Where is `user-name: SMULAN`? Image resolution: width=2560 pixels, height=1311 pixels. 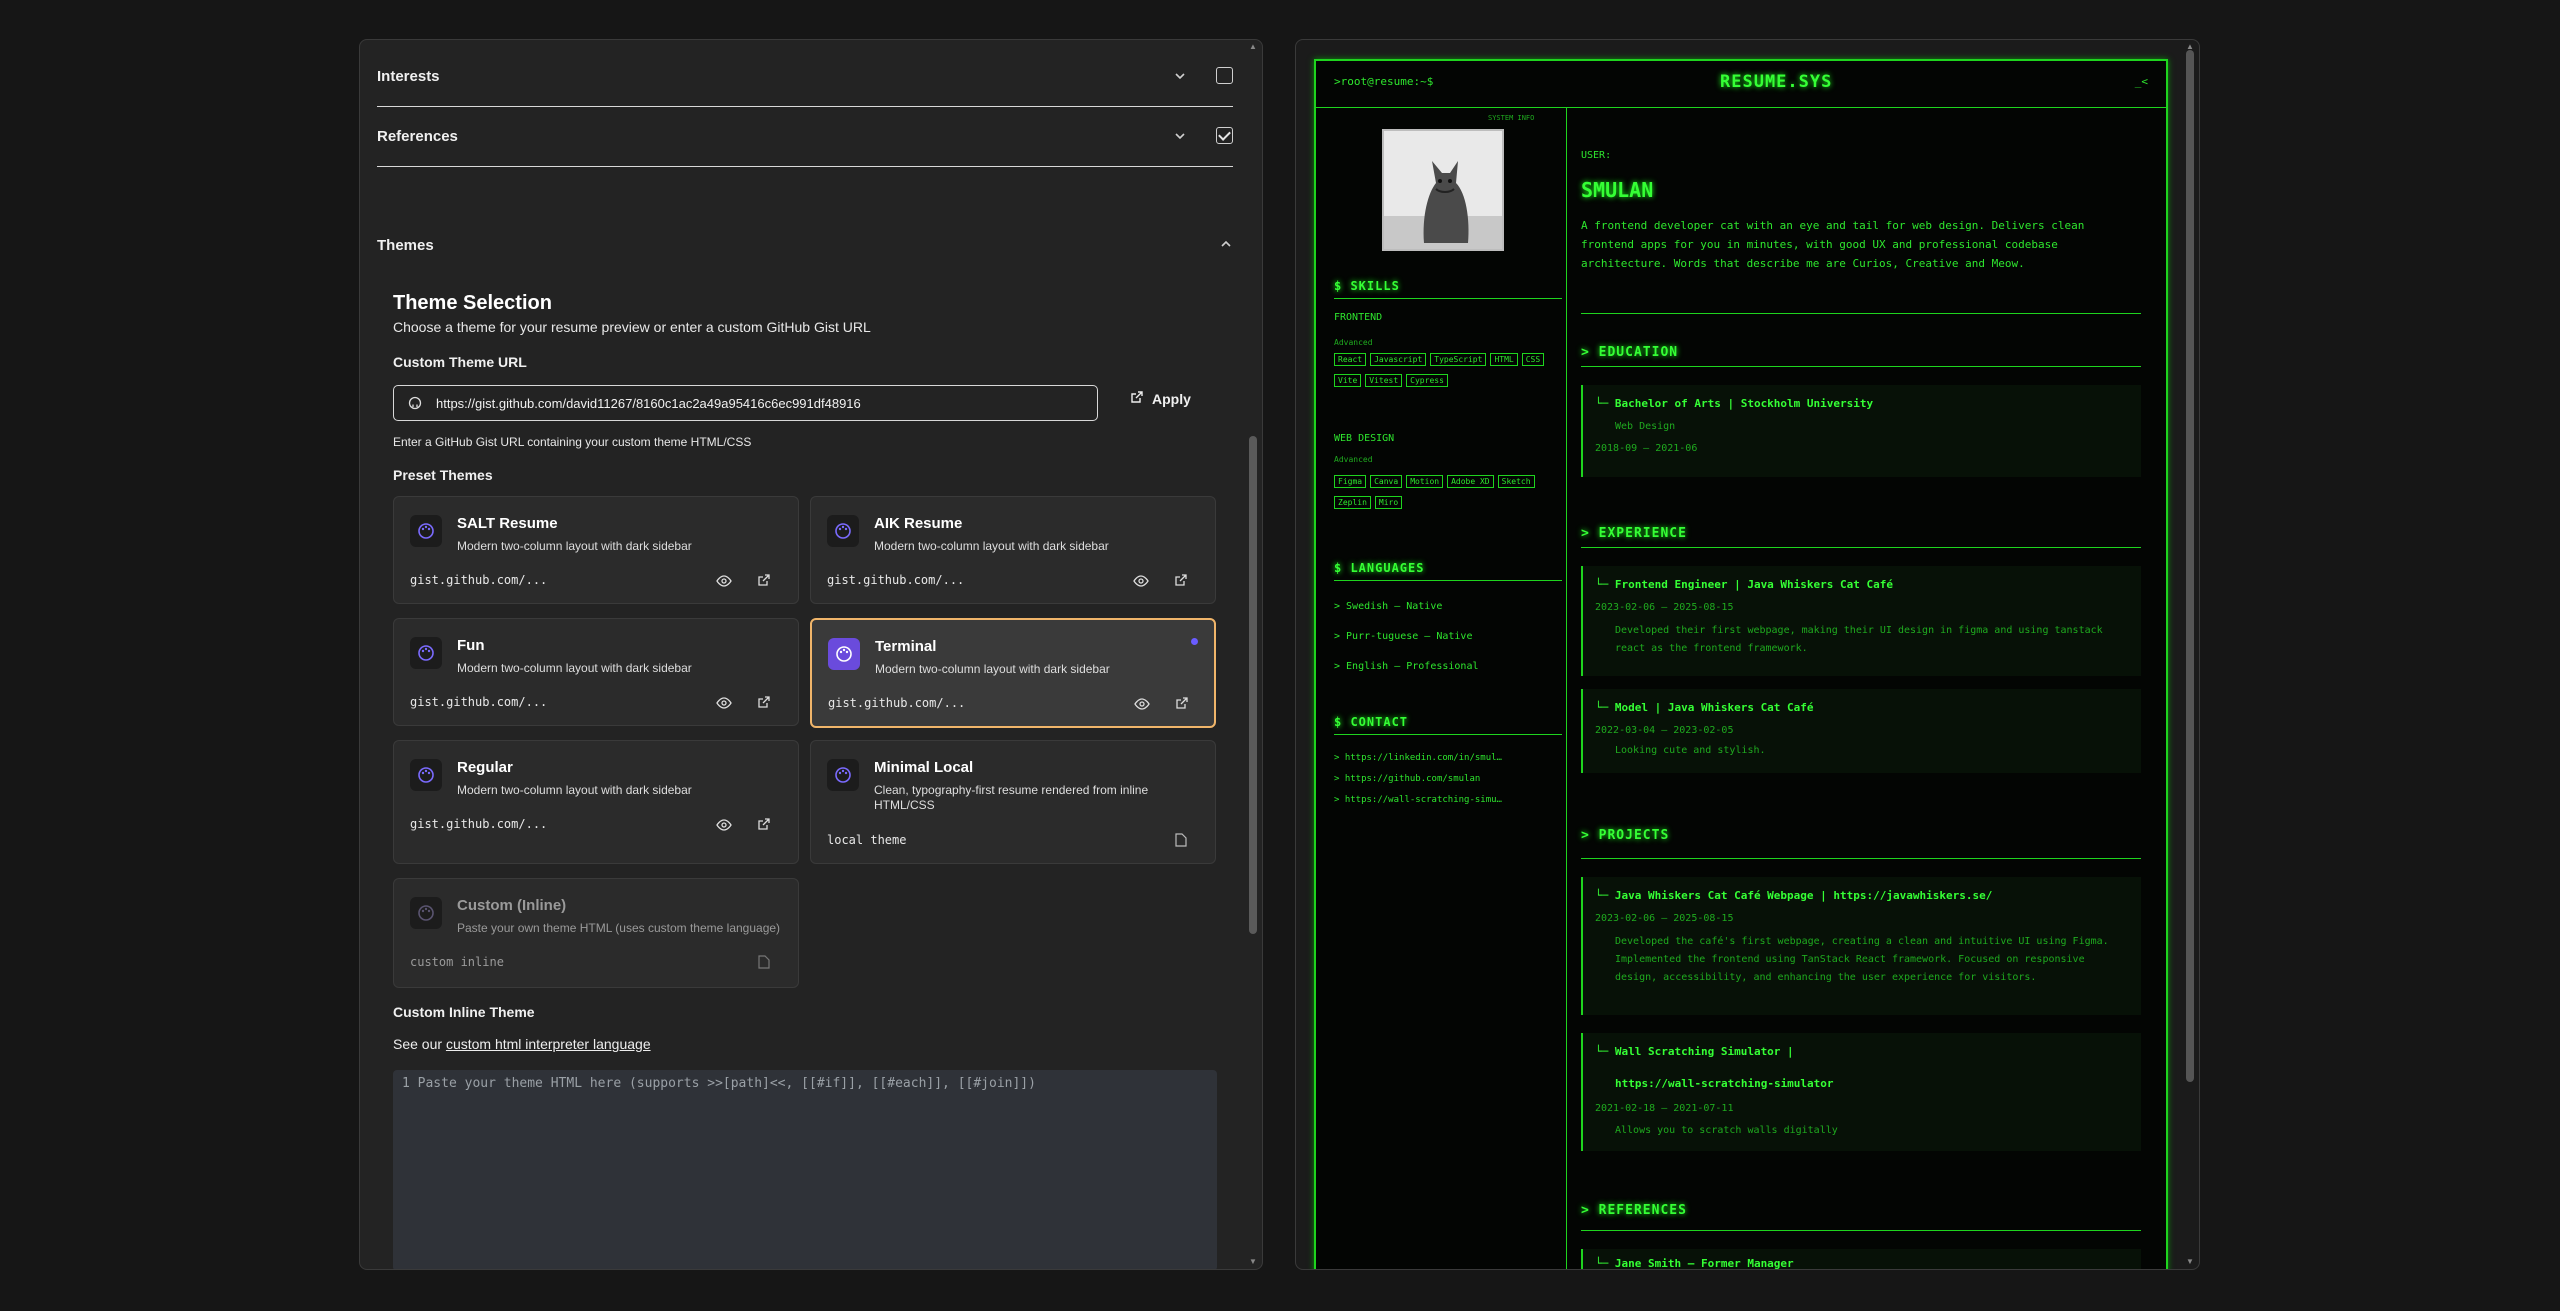
user-name: SMULAN is located at coordinates (1617, 190).